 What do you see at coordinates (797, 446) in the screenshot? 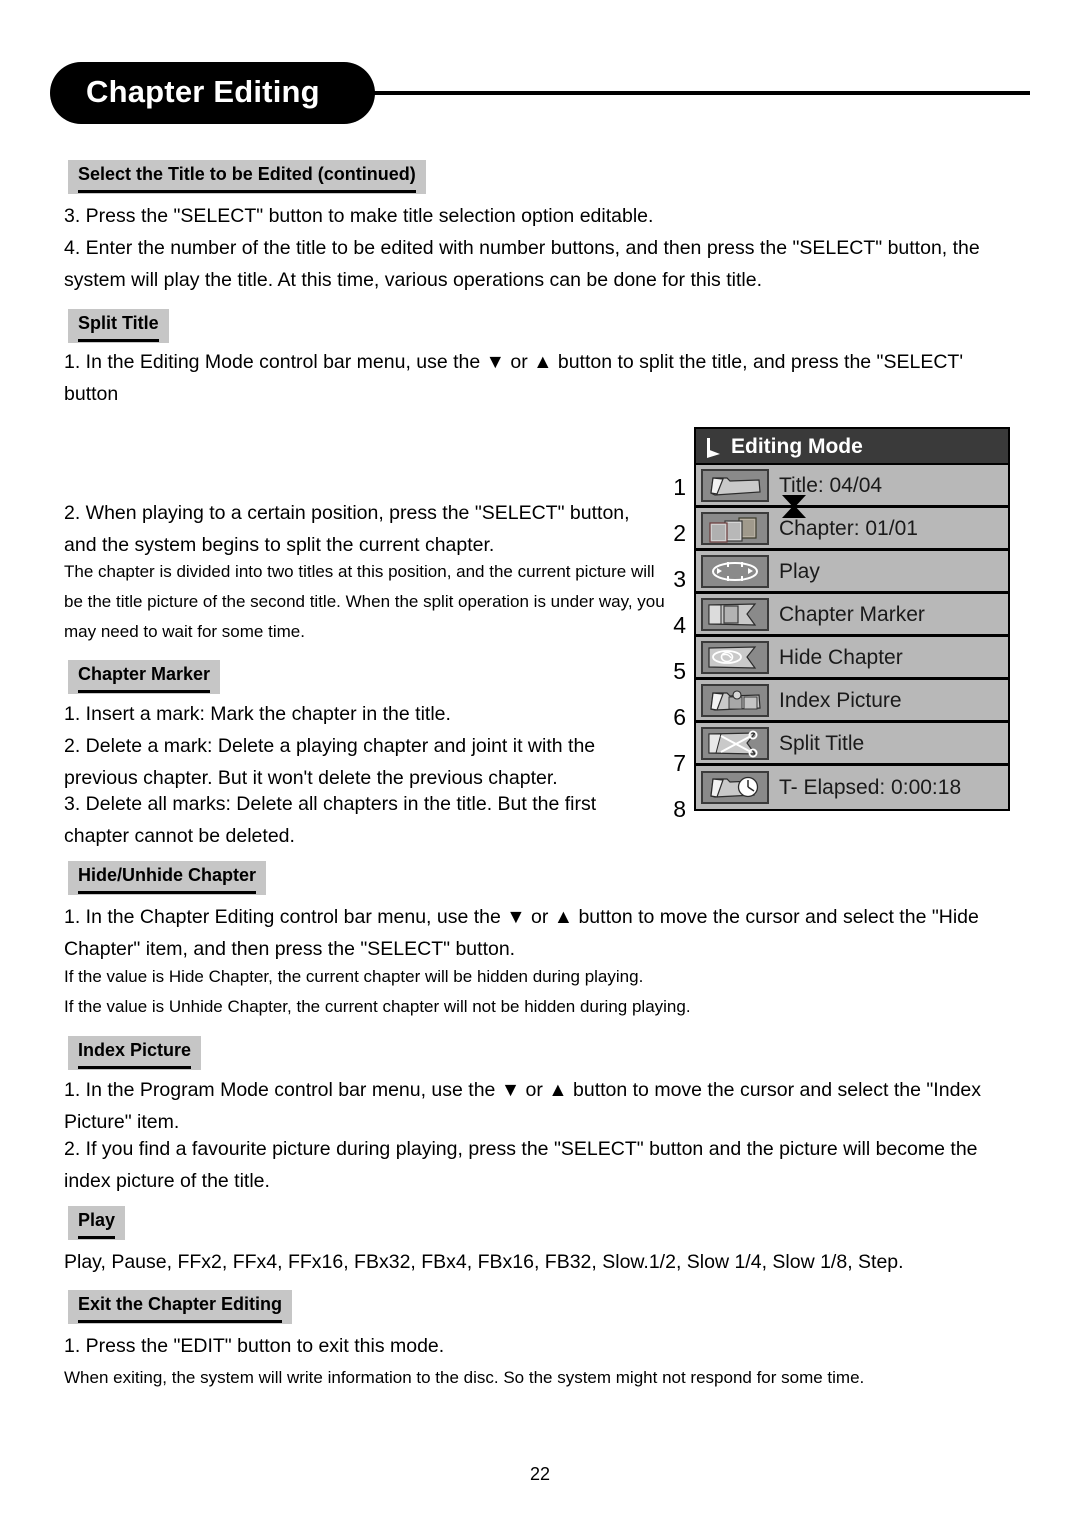
I see `editing-mode-title: Editing Mode` at bounding box center [797, 446].